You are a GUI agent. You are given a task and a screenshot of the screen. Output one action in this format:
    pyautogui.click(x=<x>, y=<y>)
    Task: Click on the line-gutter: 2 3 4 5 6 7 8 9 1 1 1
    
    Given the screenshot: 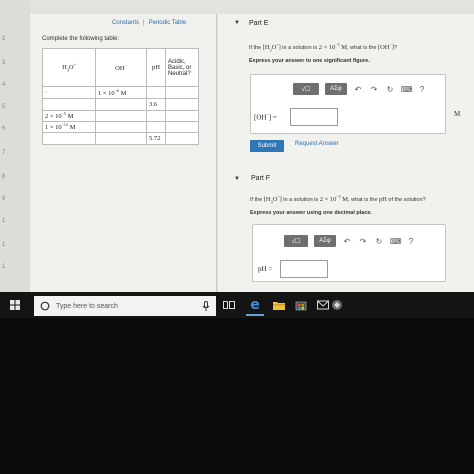 What is the action you would take?
    pyautogui.click(x=15, y=146)
    